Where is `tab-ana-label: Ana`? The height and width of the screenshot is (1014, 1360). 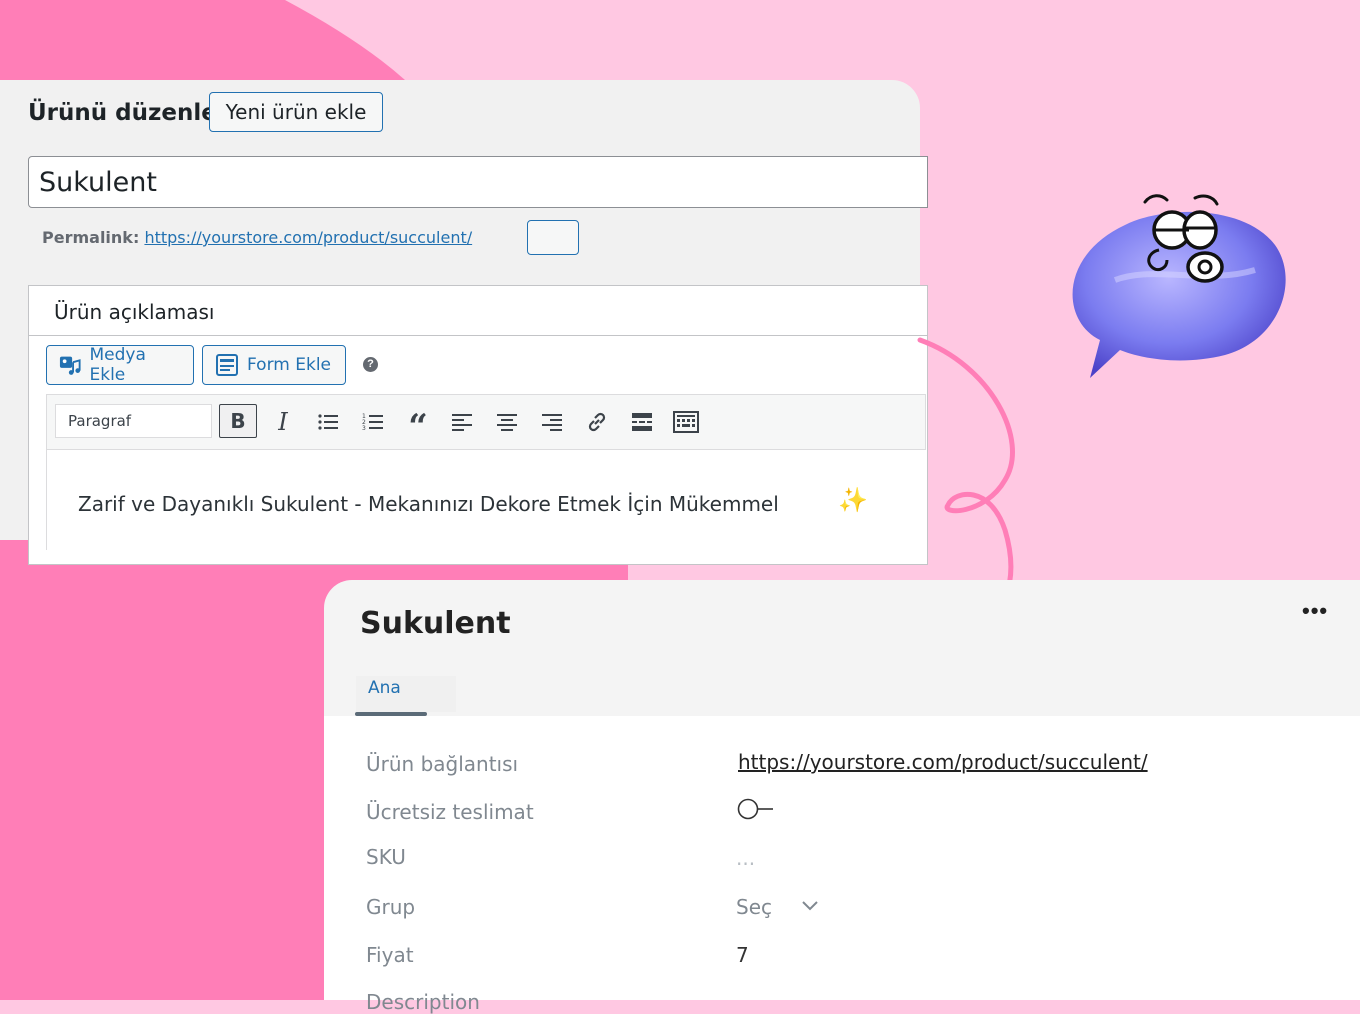
tab-ana-label: Ana is located at coordinates (384, 688).